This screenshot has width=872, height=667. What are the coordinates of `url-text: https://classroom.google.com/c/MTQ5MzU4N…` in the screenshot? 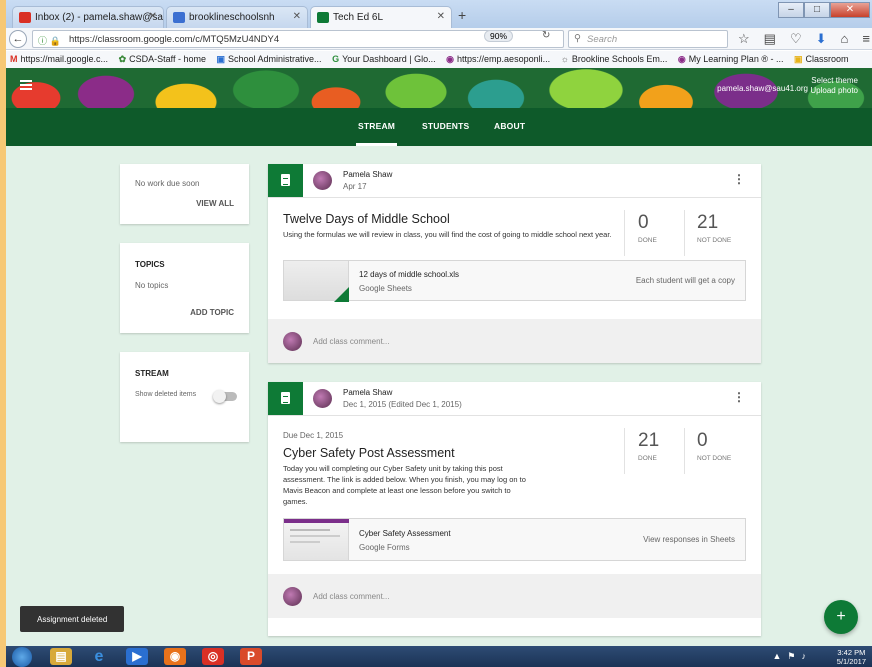 It's located at (174, 39).